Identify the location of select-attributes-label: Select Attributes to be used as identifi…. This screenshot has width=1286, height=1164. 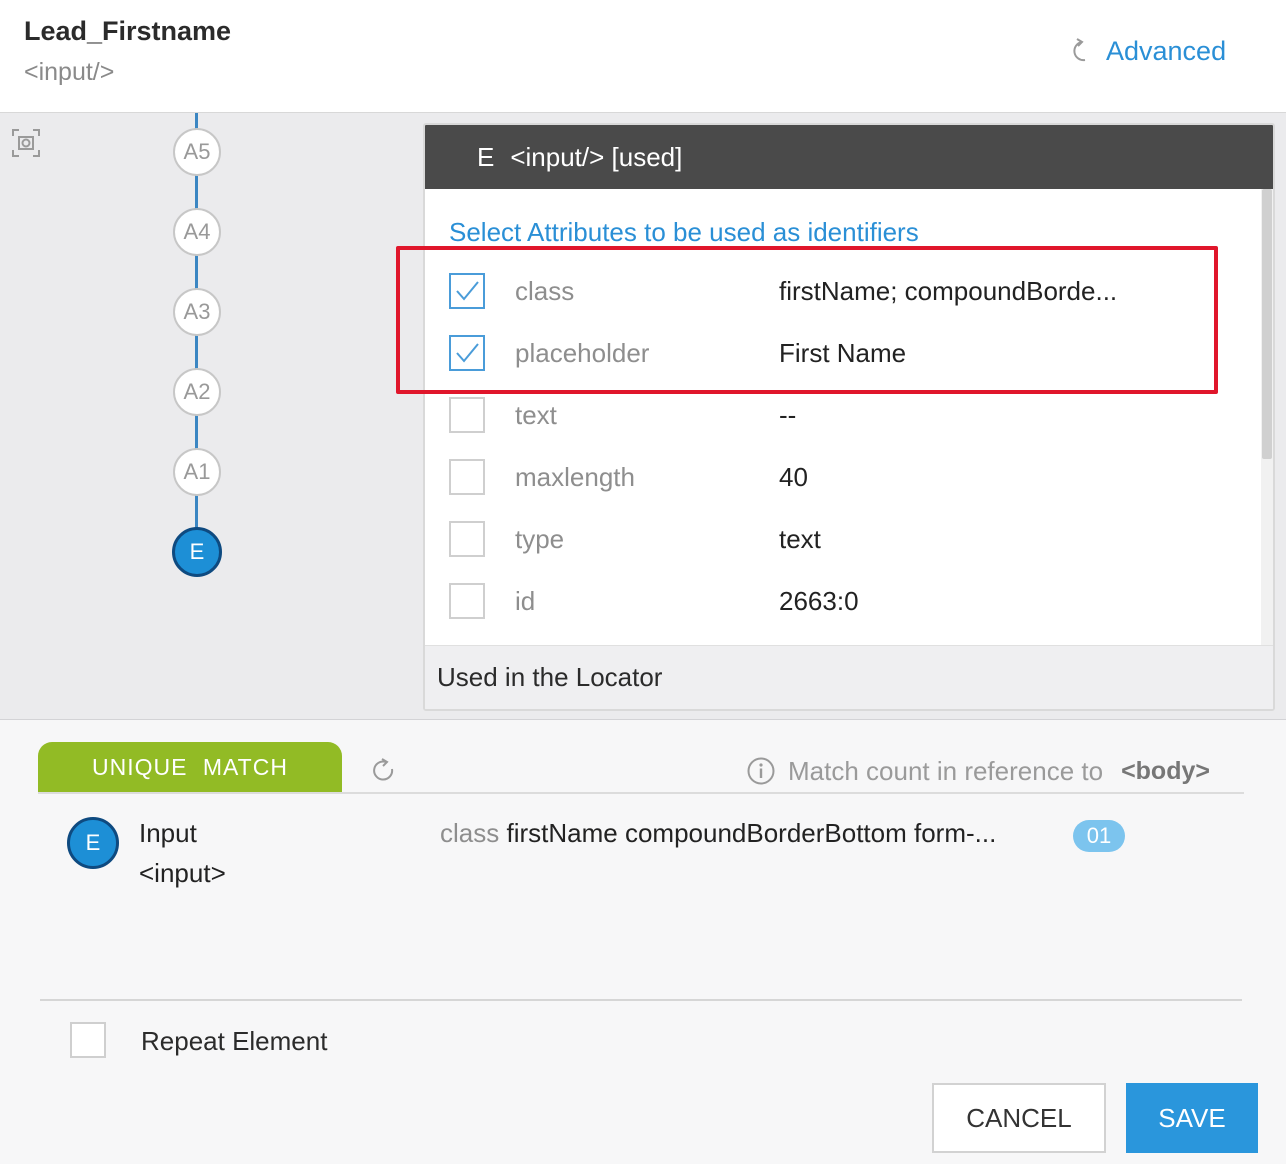
(684, 232).